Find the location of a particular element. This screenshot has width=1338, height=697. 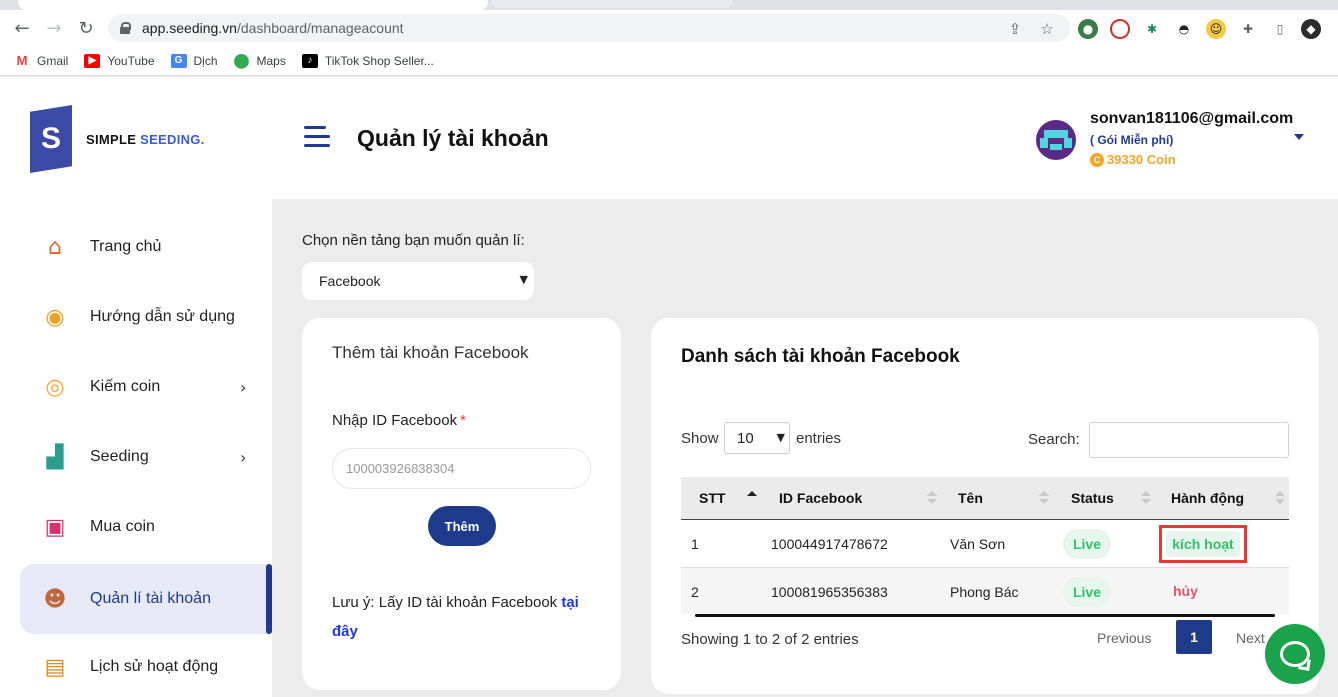

extension-emoji-icon: ☺ is located at coordinates (1216, 29).